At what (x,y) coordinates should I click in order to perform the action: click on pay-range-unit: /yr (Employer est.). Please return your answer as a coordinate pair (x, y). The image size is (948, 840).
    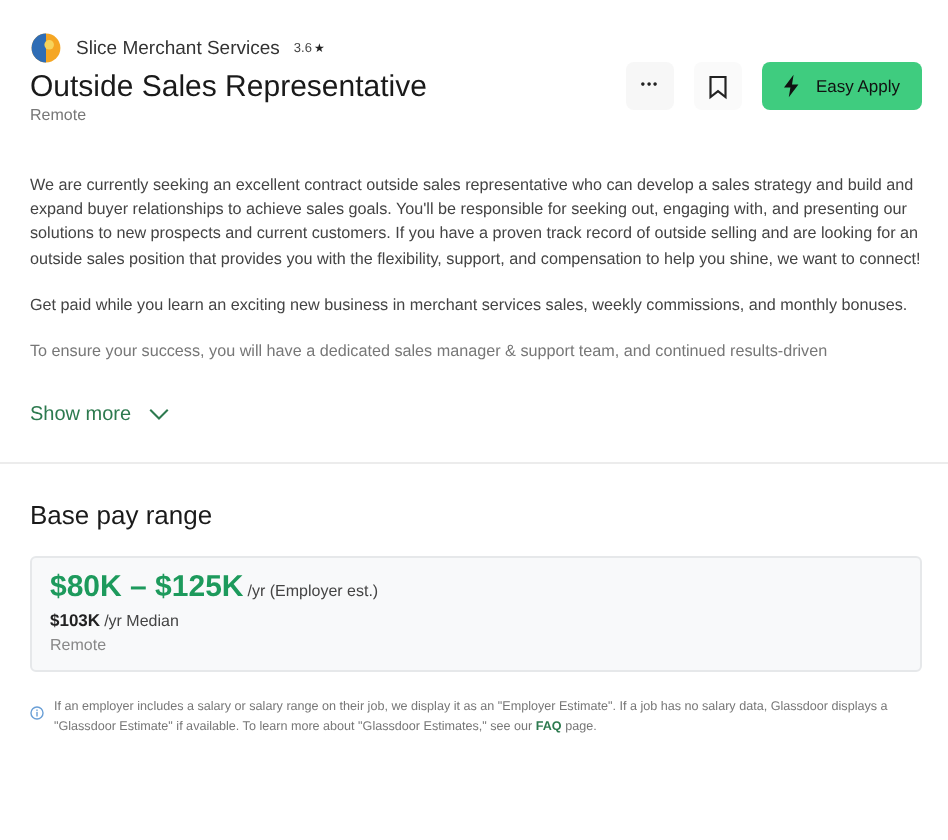
    Looking at the image, I should click on (313, 591).